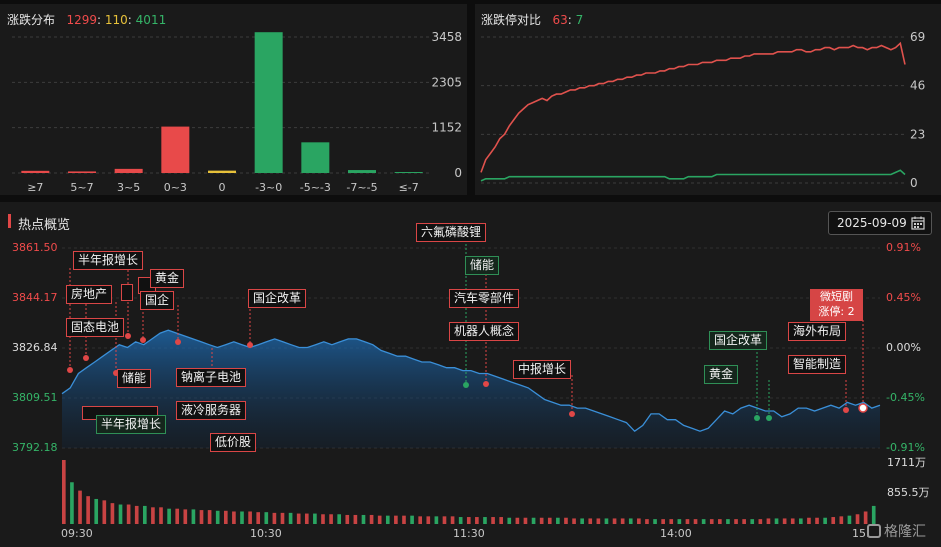  I want to click on tag-smart-manufacturing: 智能制造, so click(817, 364).